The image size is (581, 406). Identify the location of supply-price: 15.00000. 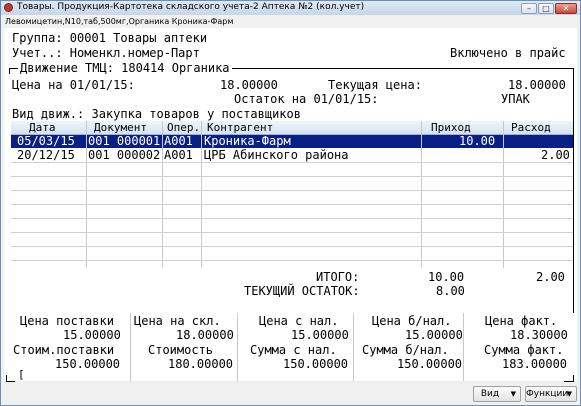
(92, 335).